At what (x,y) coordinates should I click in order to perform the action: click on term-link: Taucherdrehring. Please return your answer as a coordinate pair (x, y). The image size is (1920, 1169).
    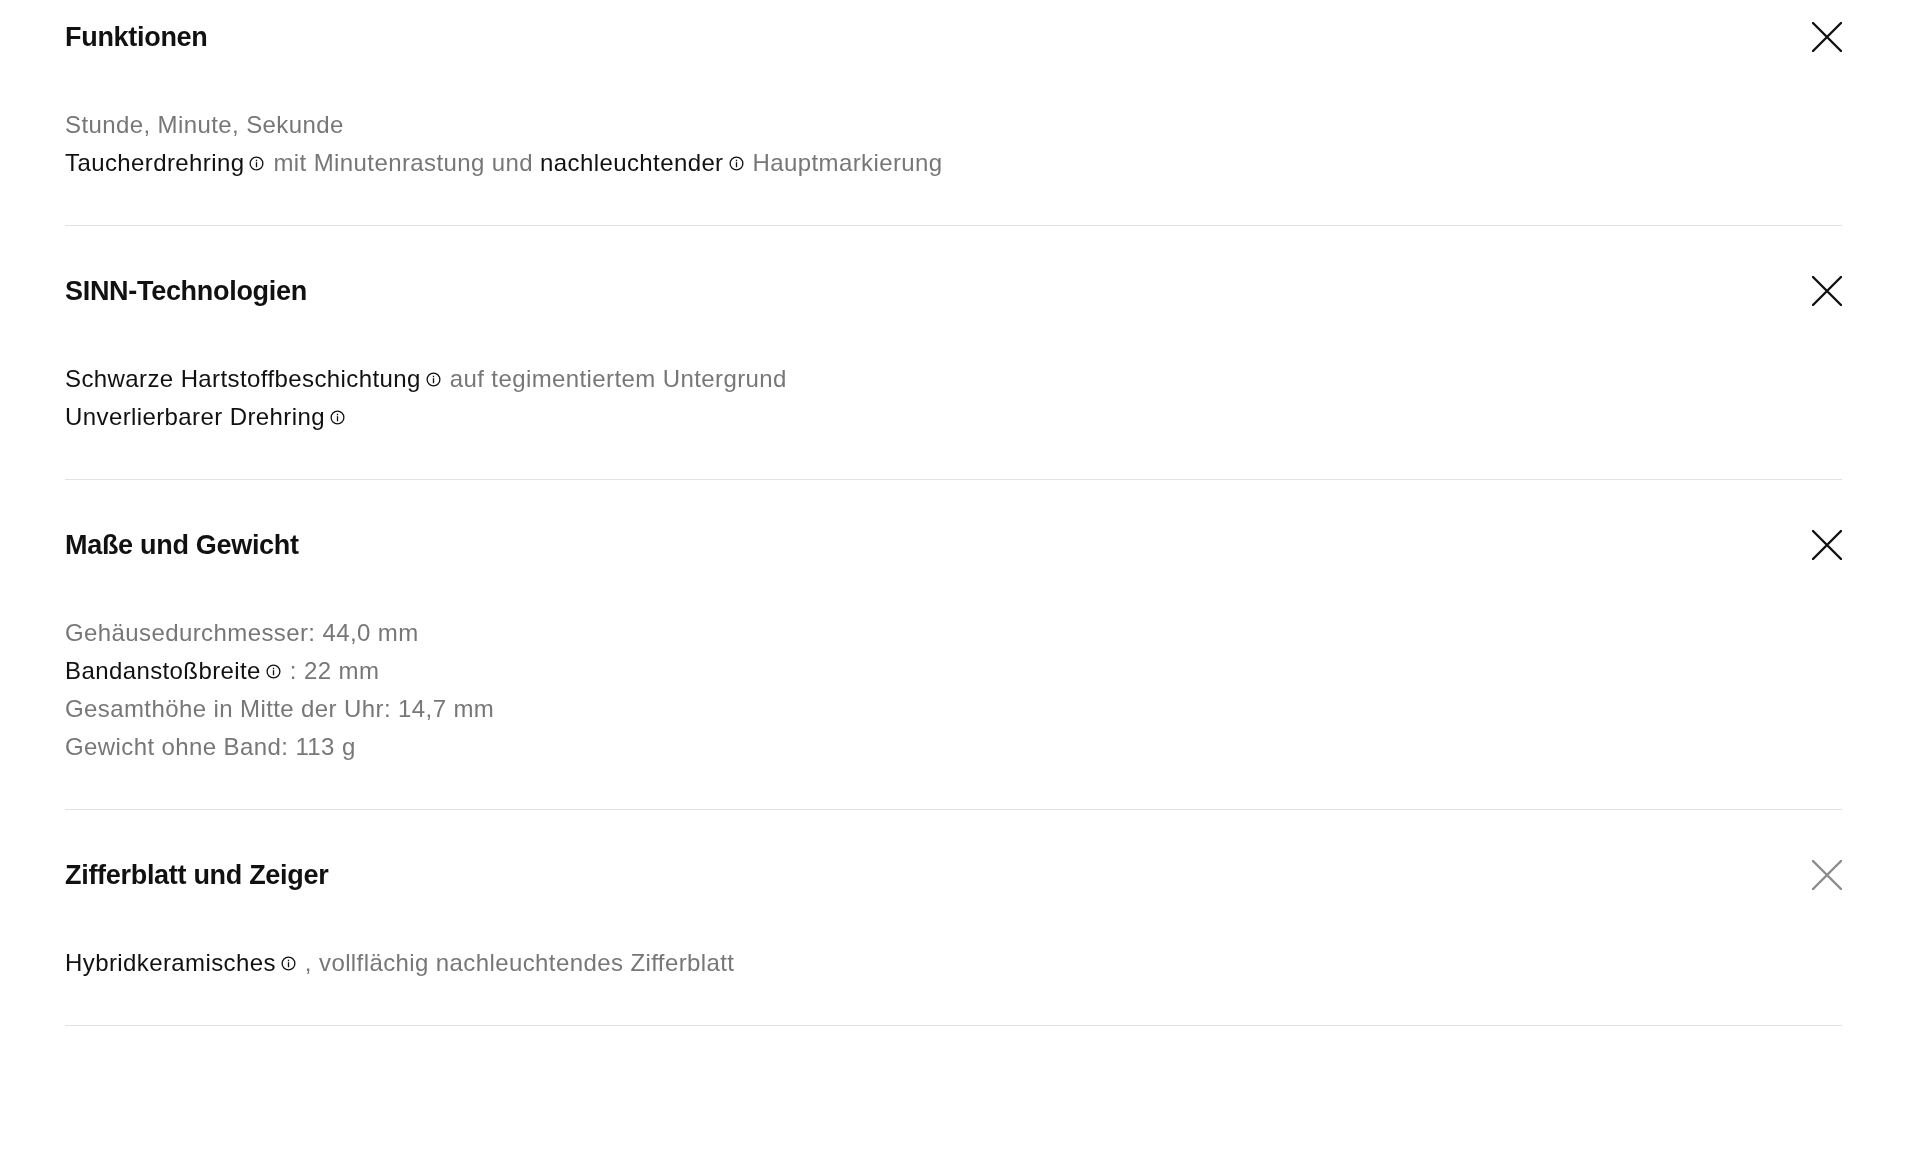
    Looking at the image, I should click on (155, 163).